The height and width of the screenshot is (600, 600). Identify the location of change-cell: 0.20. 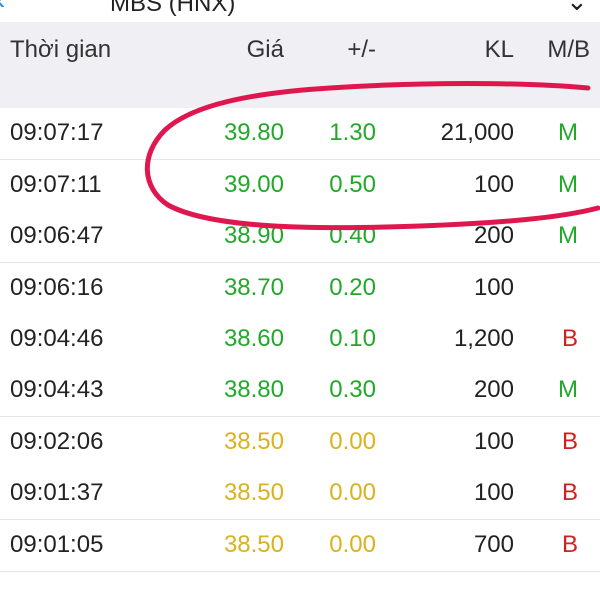
(352, 287).